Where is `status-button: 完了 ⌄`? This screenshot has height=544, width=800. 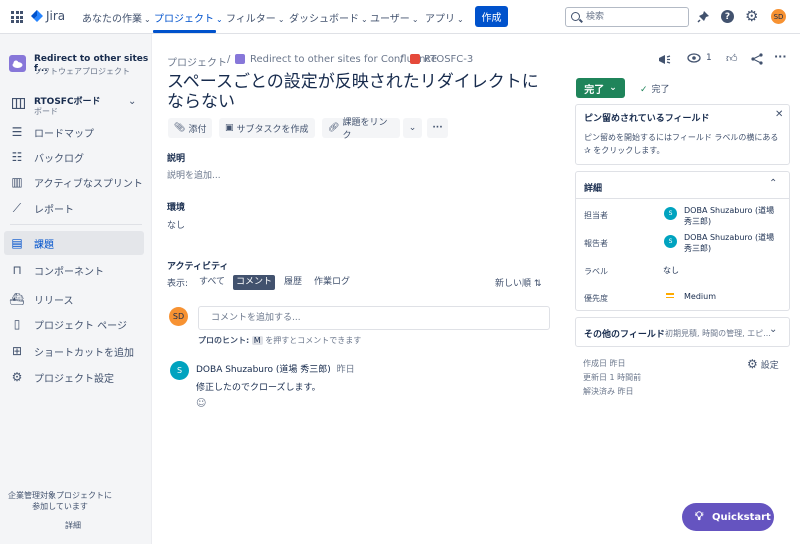 status-button: 完了 ⌄ is located at coordinates (600, 88).